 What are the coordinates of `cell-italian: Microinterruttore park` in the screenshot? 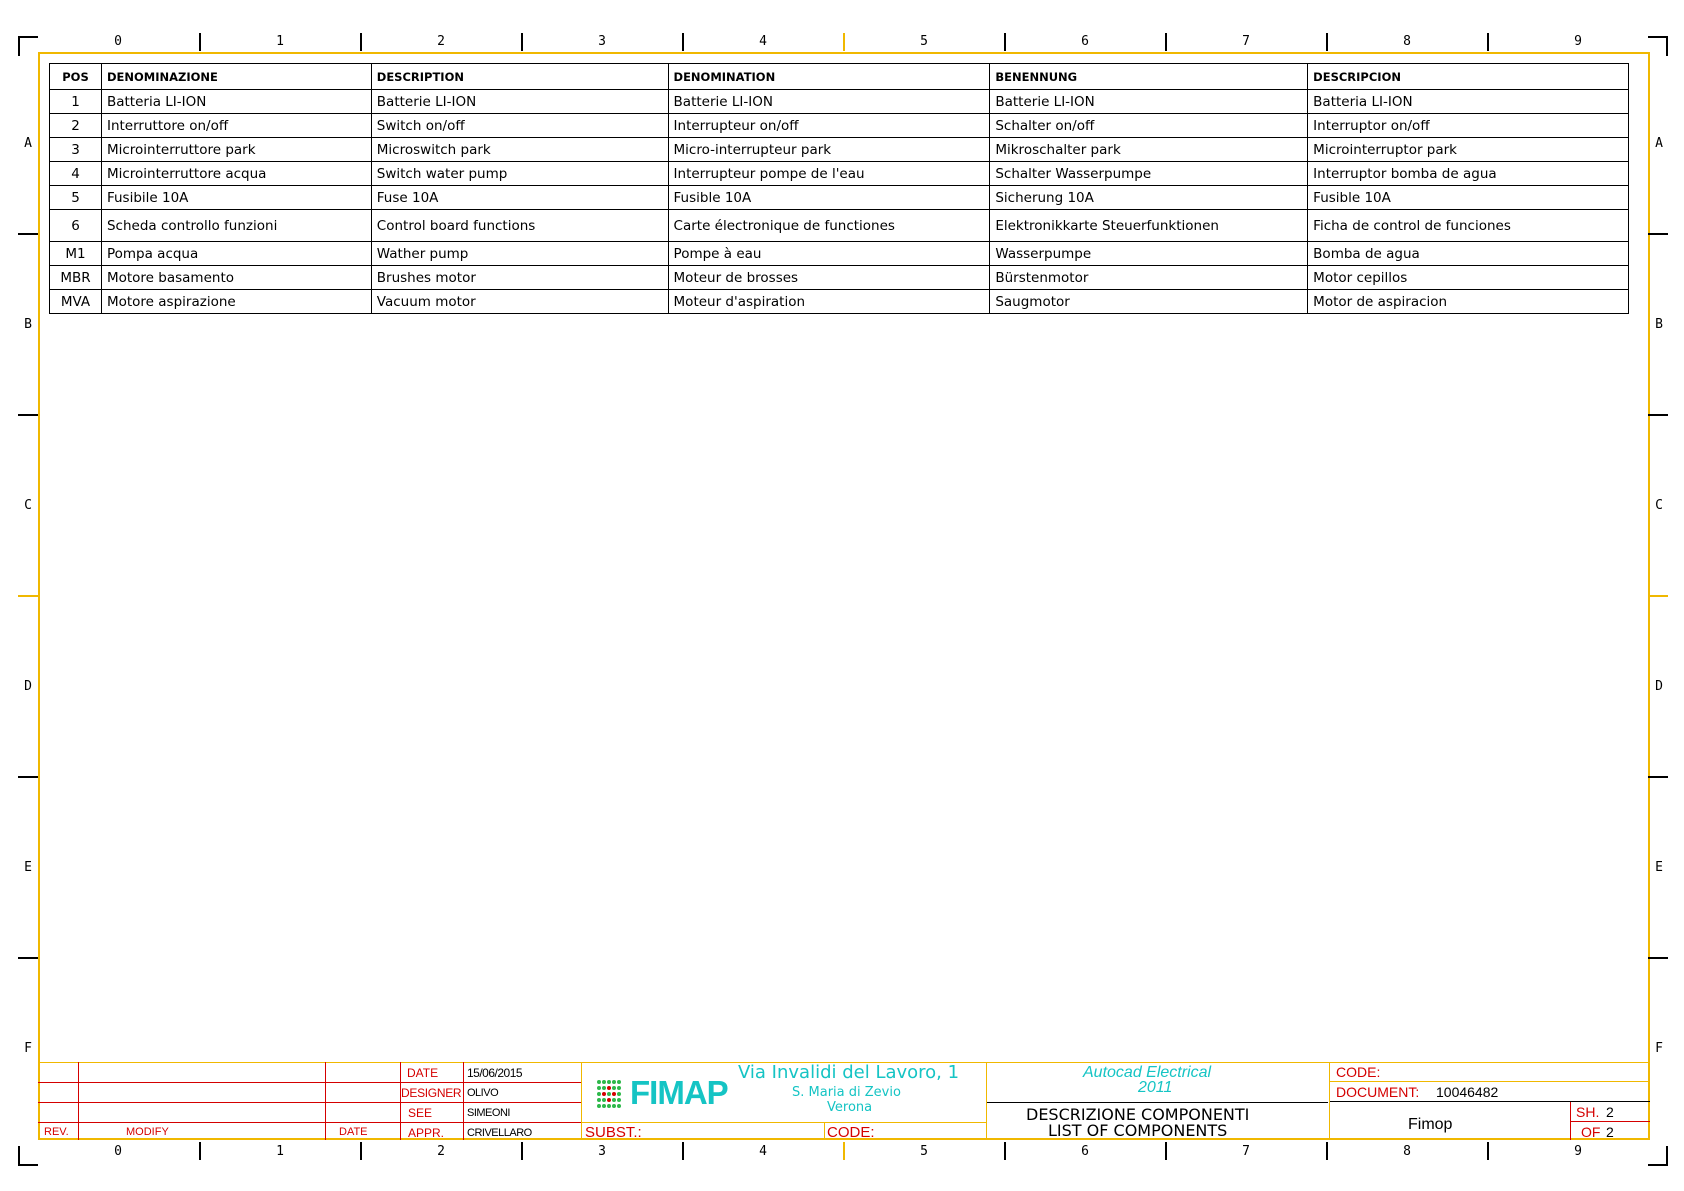 It's located at (236, 149).